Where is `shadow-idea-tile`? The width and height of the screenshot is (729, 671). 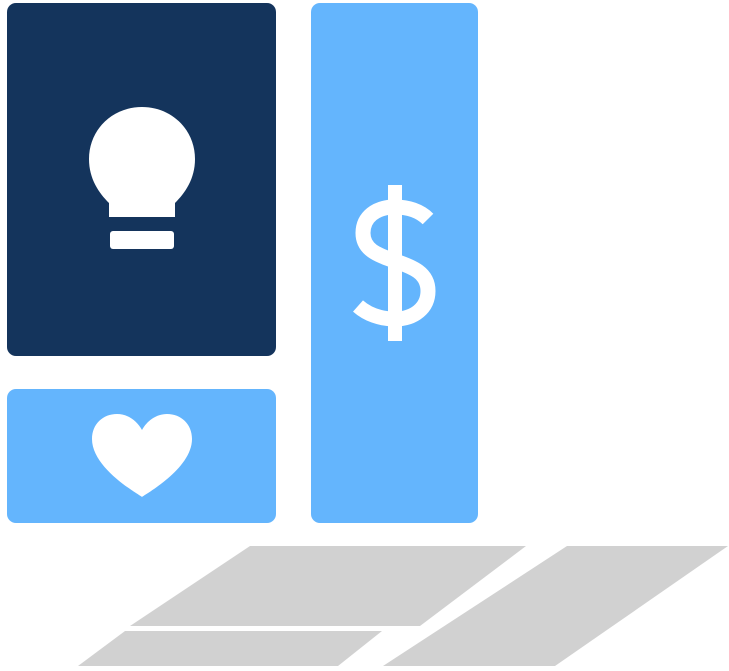
shadow-idea-tile is located at coordinates (328, 586).